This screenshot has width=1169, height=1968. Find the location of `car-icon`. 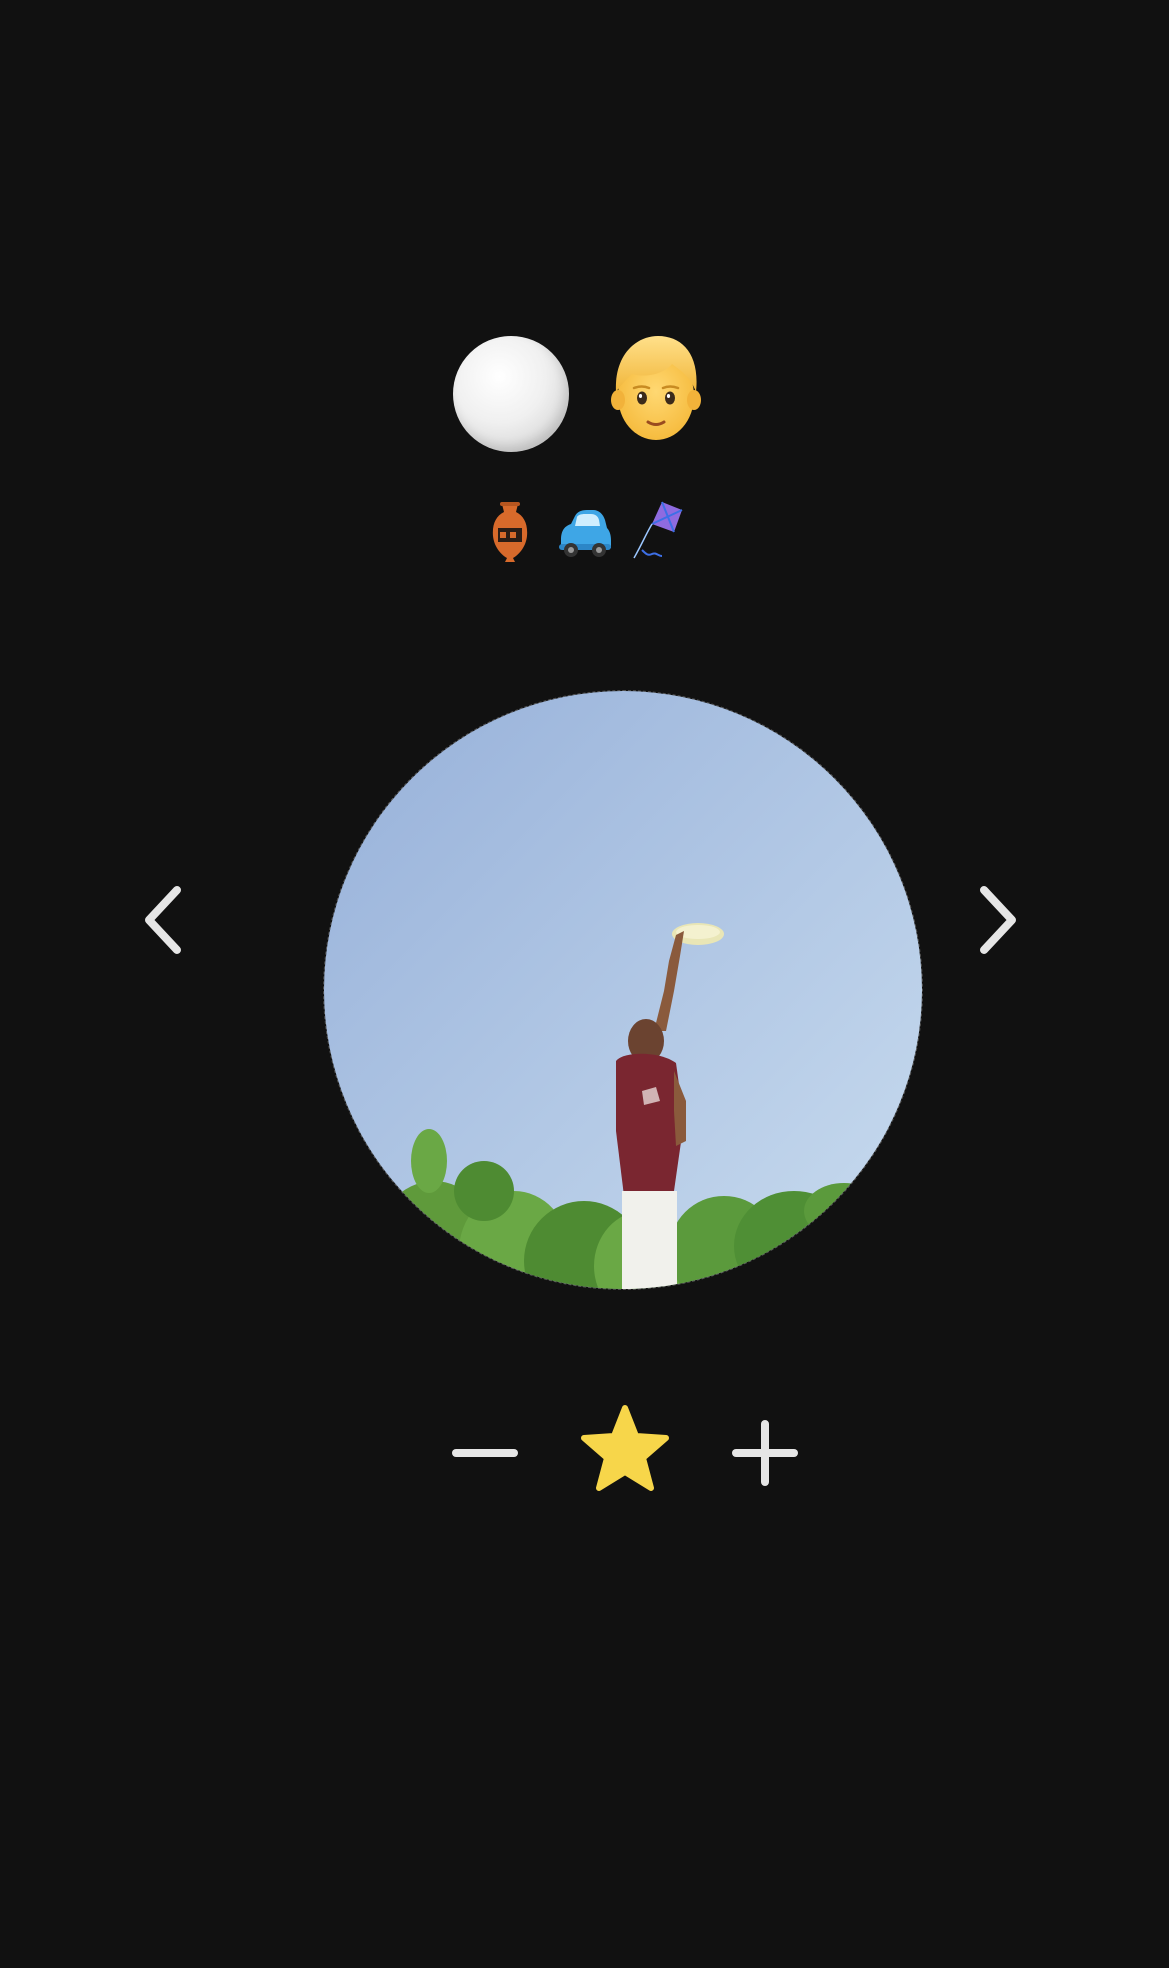

car-icon is located at coordinates (583, 533).